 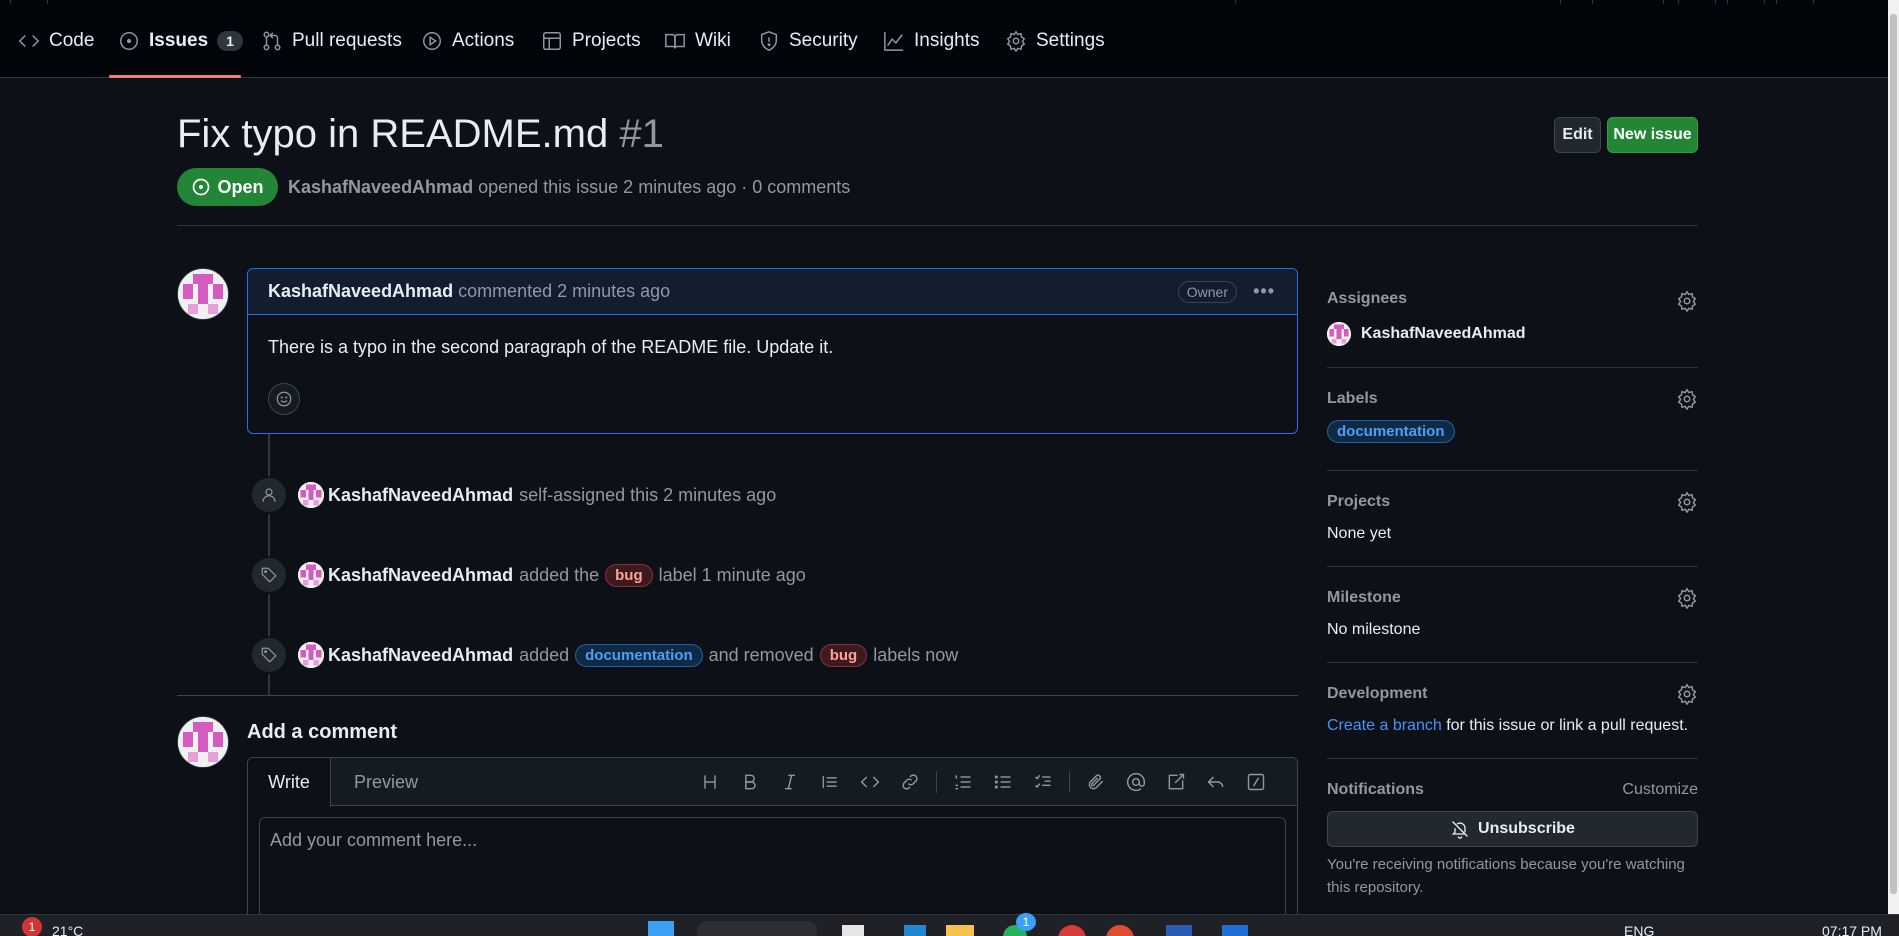 I want to click on task-view-icon, so click(x=853, y=930).